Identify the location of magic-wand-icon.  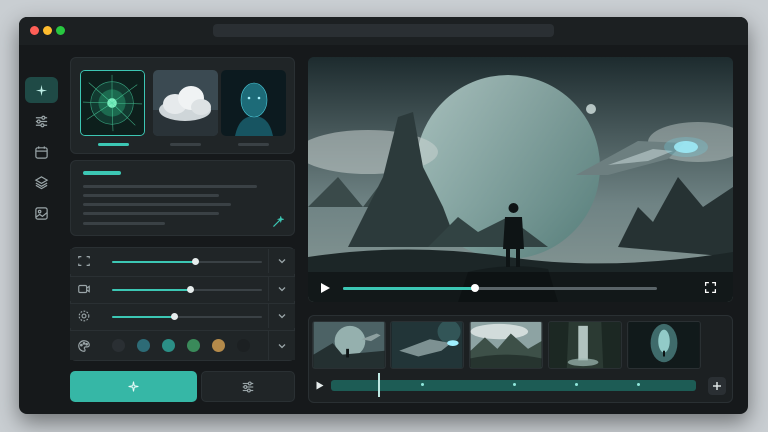
(277, 222).